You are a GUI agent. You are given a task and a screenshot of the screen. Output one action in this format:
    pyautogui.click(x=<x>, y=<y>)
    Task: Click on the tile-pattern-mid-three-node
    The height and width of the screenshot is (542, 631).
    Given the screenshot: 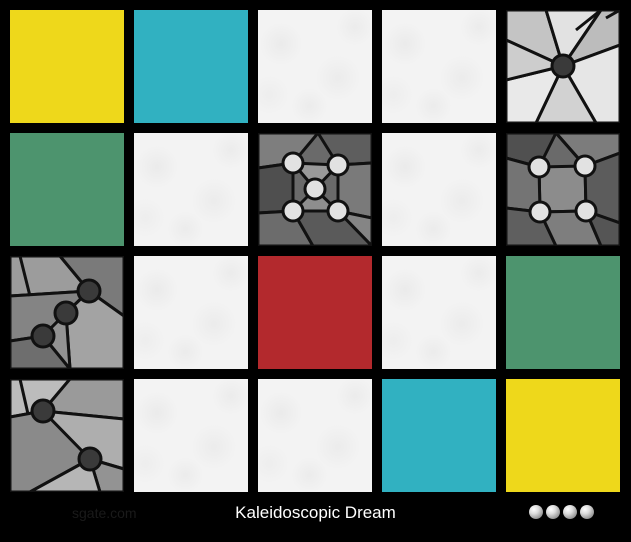 What is the action you would take?
    pyautogui.click(x=67, y=312)
    